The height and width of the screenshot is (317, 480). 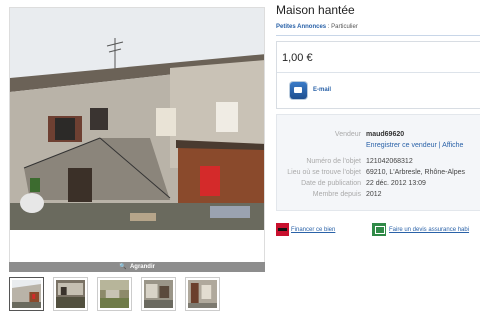 What do you see at coordinates (389, 161) in the screenshot?
I see `ref-value: 121042068312` at bounding box center [389, 161].